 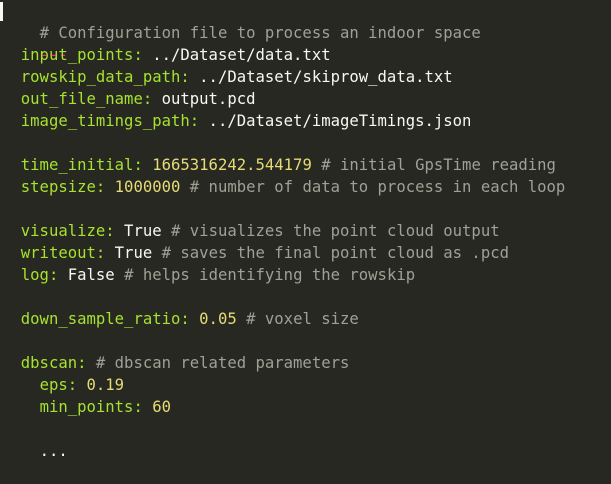 I want to click on comment-visualize: # visualizes the point cloud output, so click(x=330, y=231).